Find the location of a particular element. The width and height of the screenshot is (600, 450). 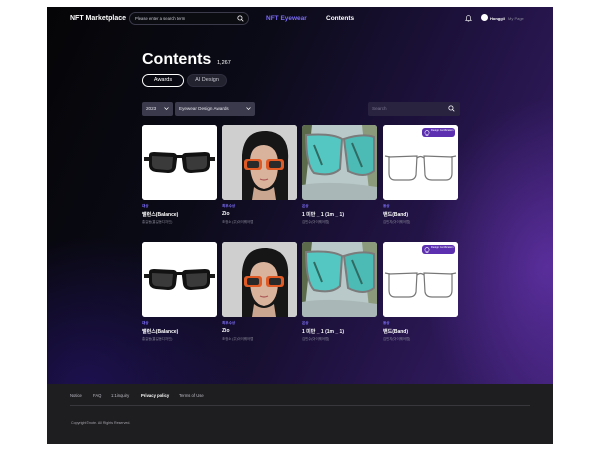

footer-link-inquiry: 1:1inquiry is located at coordinates (120, 395).